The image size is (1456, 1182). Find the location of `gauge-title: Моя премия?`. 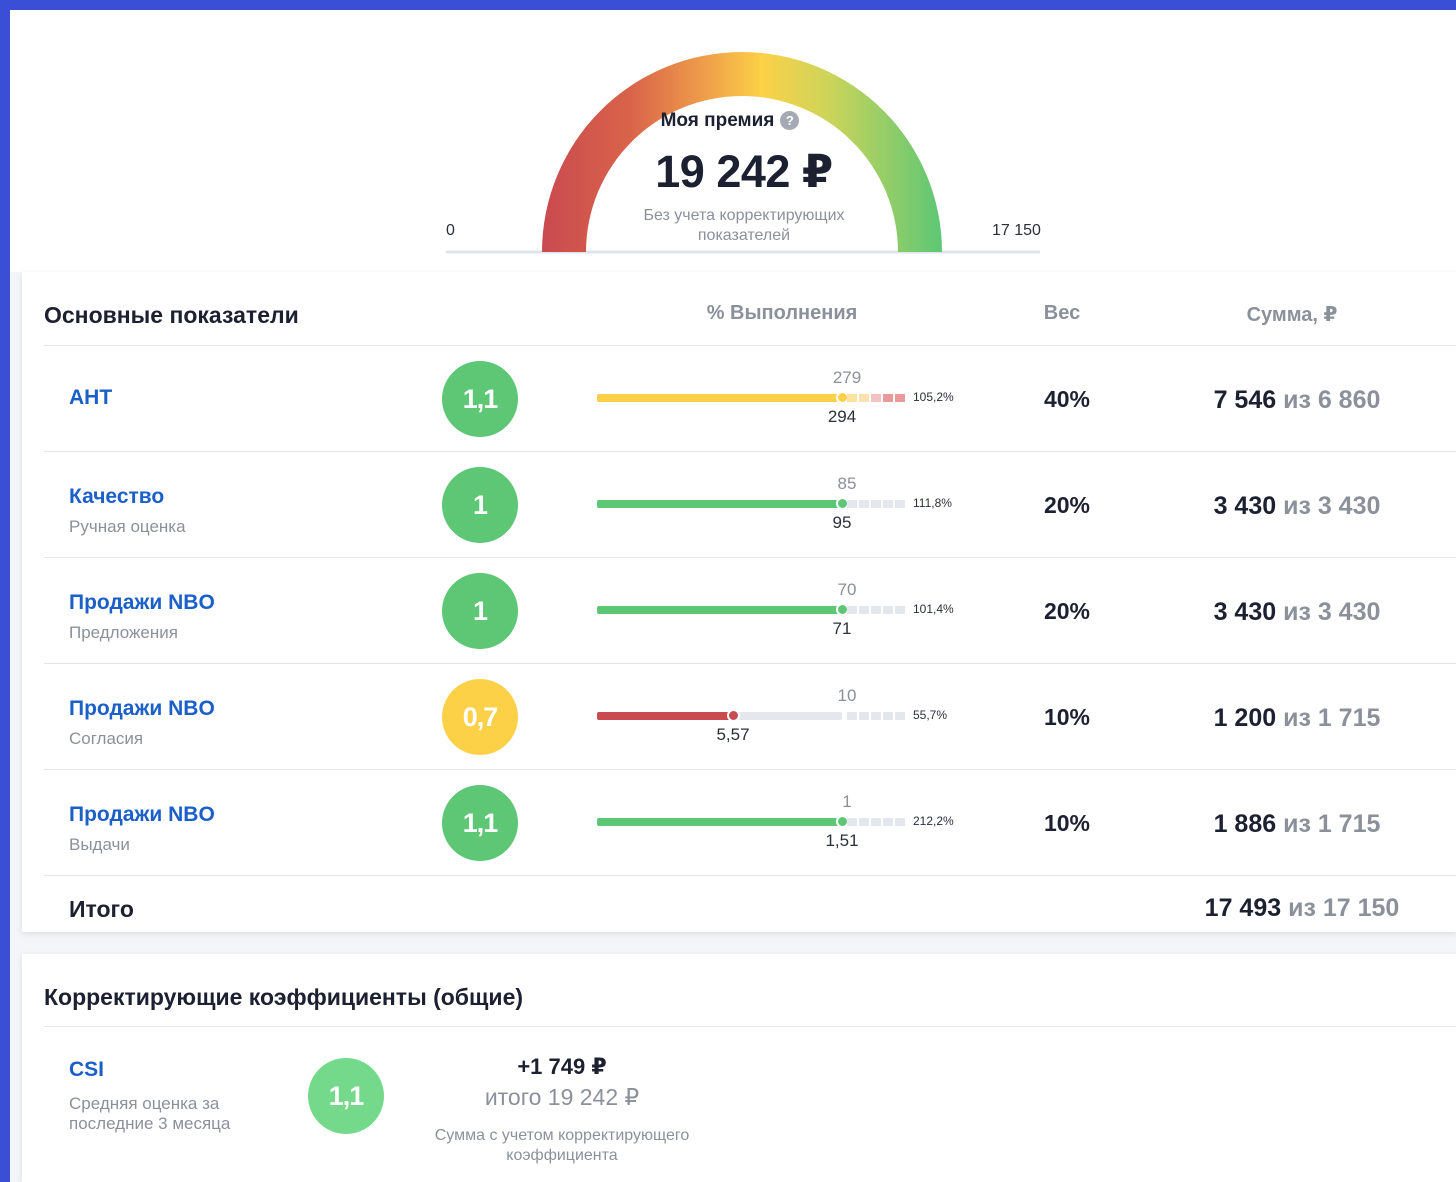

gauge-title: Моя премия? is located at coordinates (730, 121).